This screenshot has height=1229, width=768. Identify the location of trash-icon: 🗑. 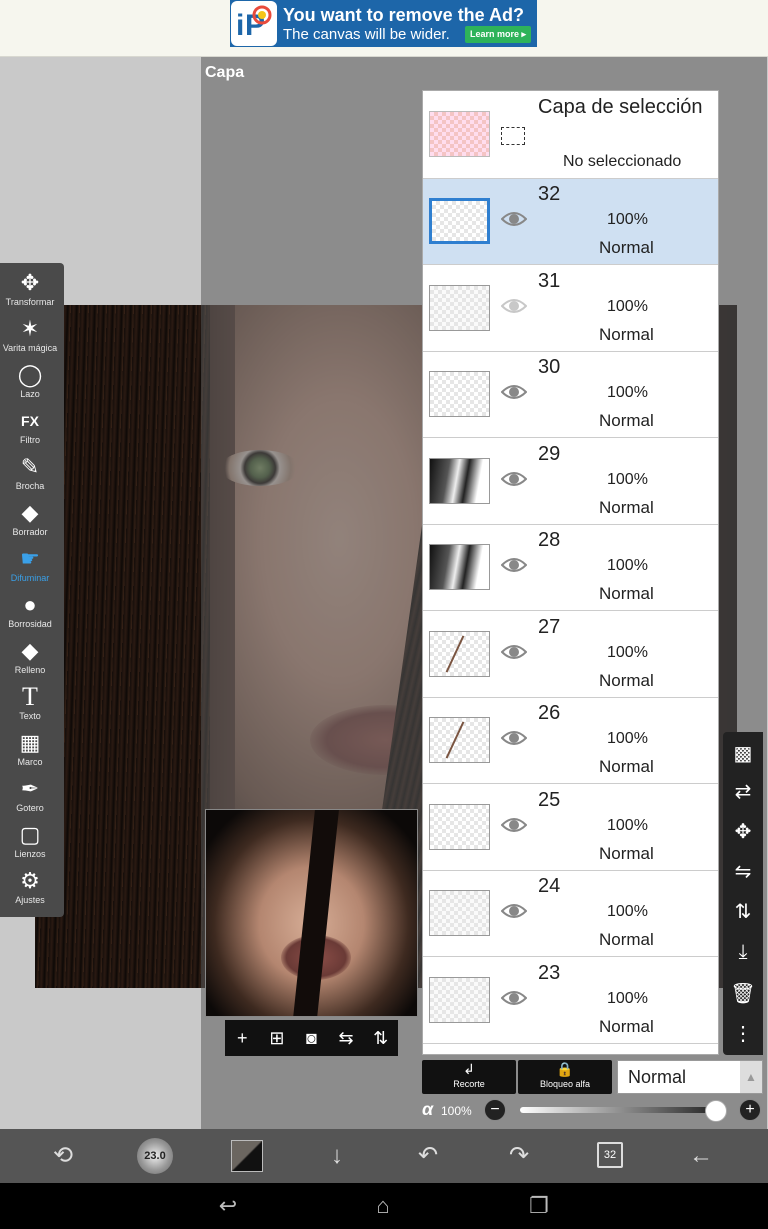
(743, 994).